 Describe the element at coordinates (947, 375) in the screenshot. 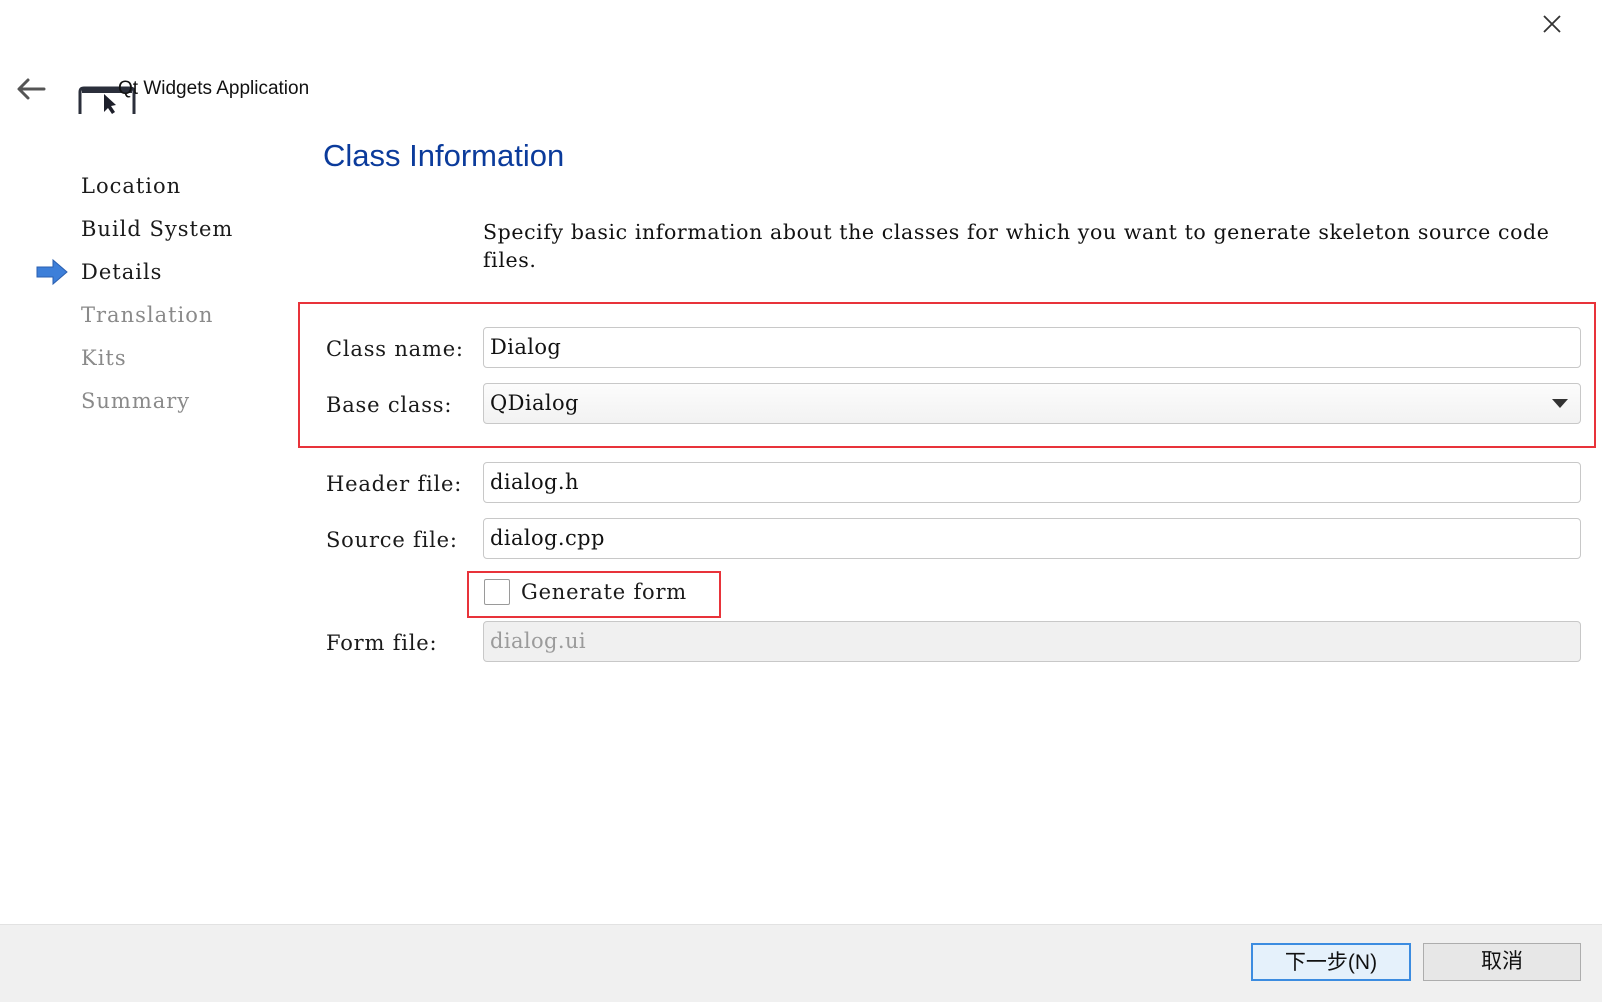

I see `class-fields-highlight-frame` at that location.